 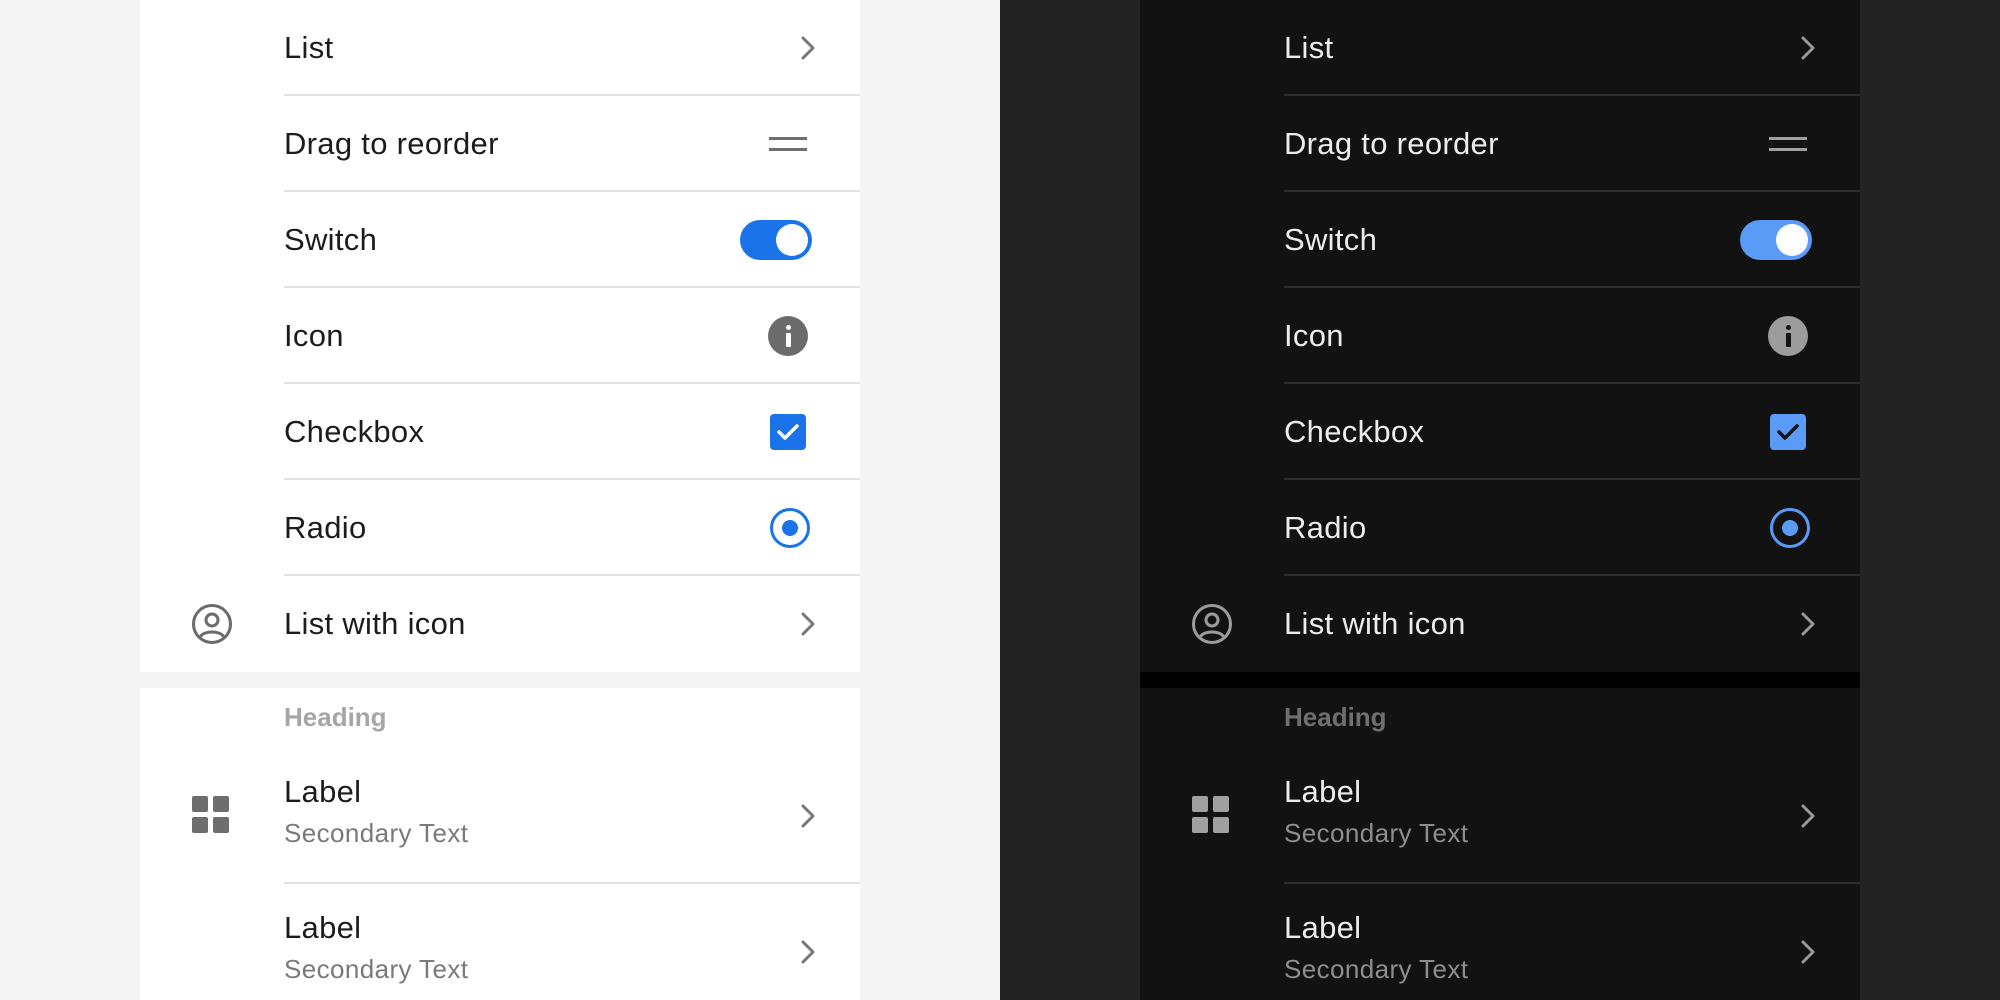 What do you see at coordinates (1500, 680) in the screenshot?
I see `section-separator` at bounding box center [1500, 680].